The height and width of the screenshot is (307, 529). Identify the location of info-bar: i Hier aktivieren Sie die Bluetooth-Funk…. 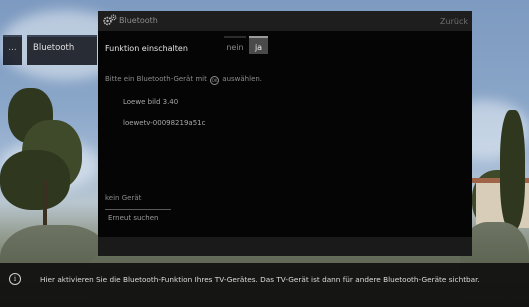
(264, 285).